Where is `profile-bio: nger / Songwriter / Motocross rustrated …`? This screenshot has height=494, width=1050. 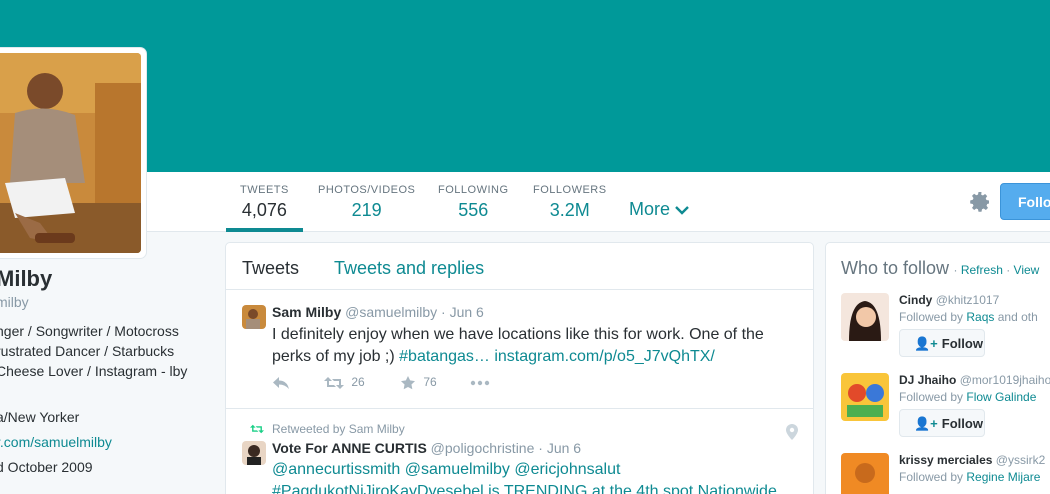
profile-bio: nger / Songwriter / Motocross rustrated … is located at coordinates (94, 351).